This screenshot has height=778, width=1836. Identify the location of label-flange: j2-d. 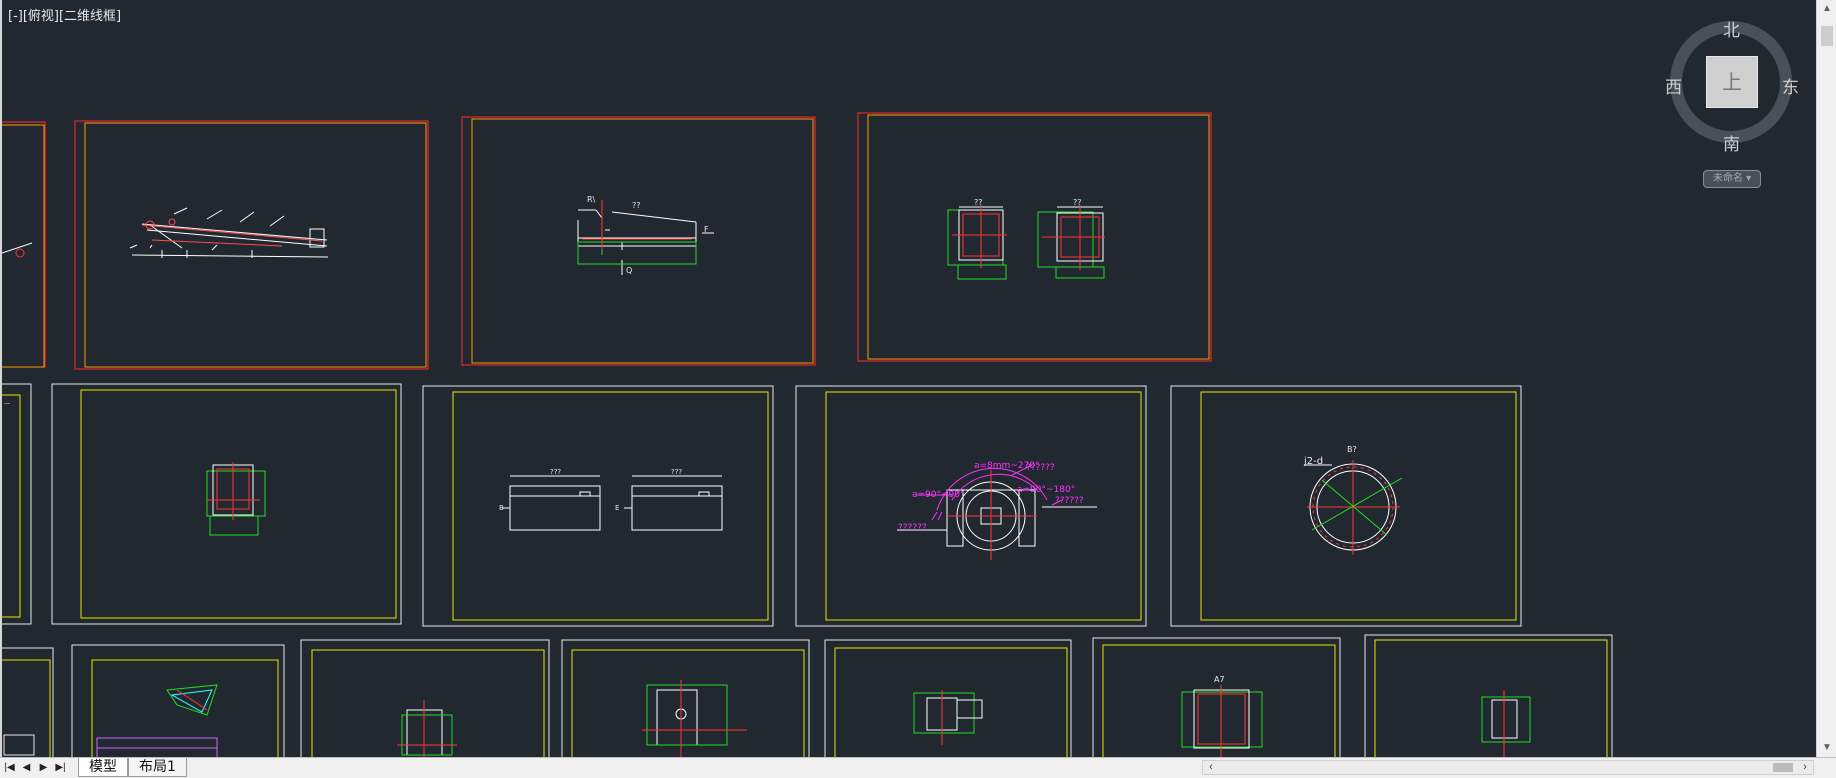
(1313, 461).